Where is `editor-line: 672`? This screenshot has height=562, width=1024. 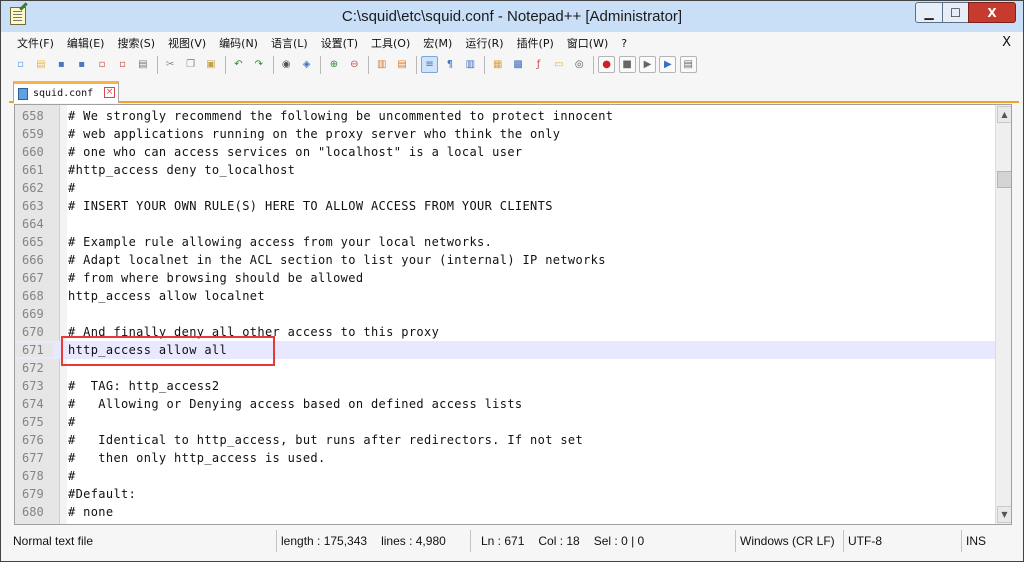 editor-line: 672 is located at coordinates (505, 368).